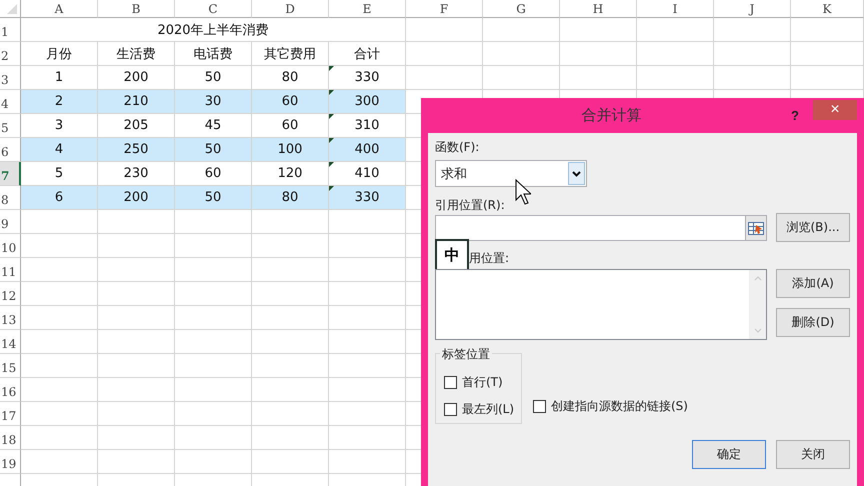 This screenshot has width=864, height=486. I want to click on table-cell: 3, so click(59, 126).